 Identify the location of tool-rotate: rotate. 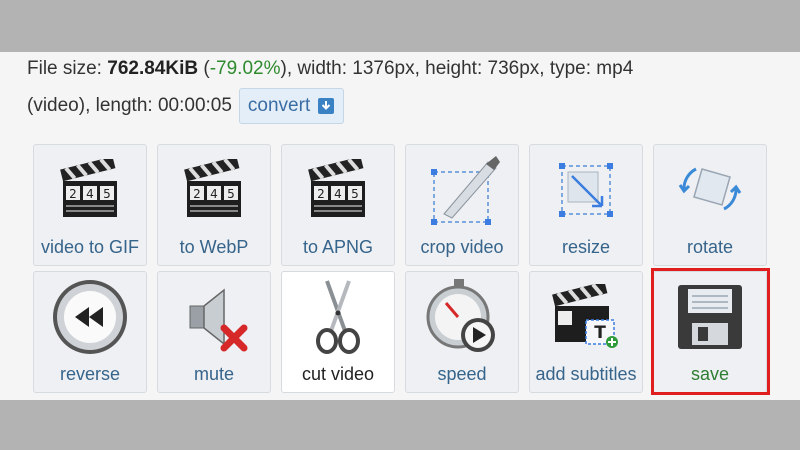
(710, 205).